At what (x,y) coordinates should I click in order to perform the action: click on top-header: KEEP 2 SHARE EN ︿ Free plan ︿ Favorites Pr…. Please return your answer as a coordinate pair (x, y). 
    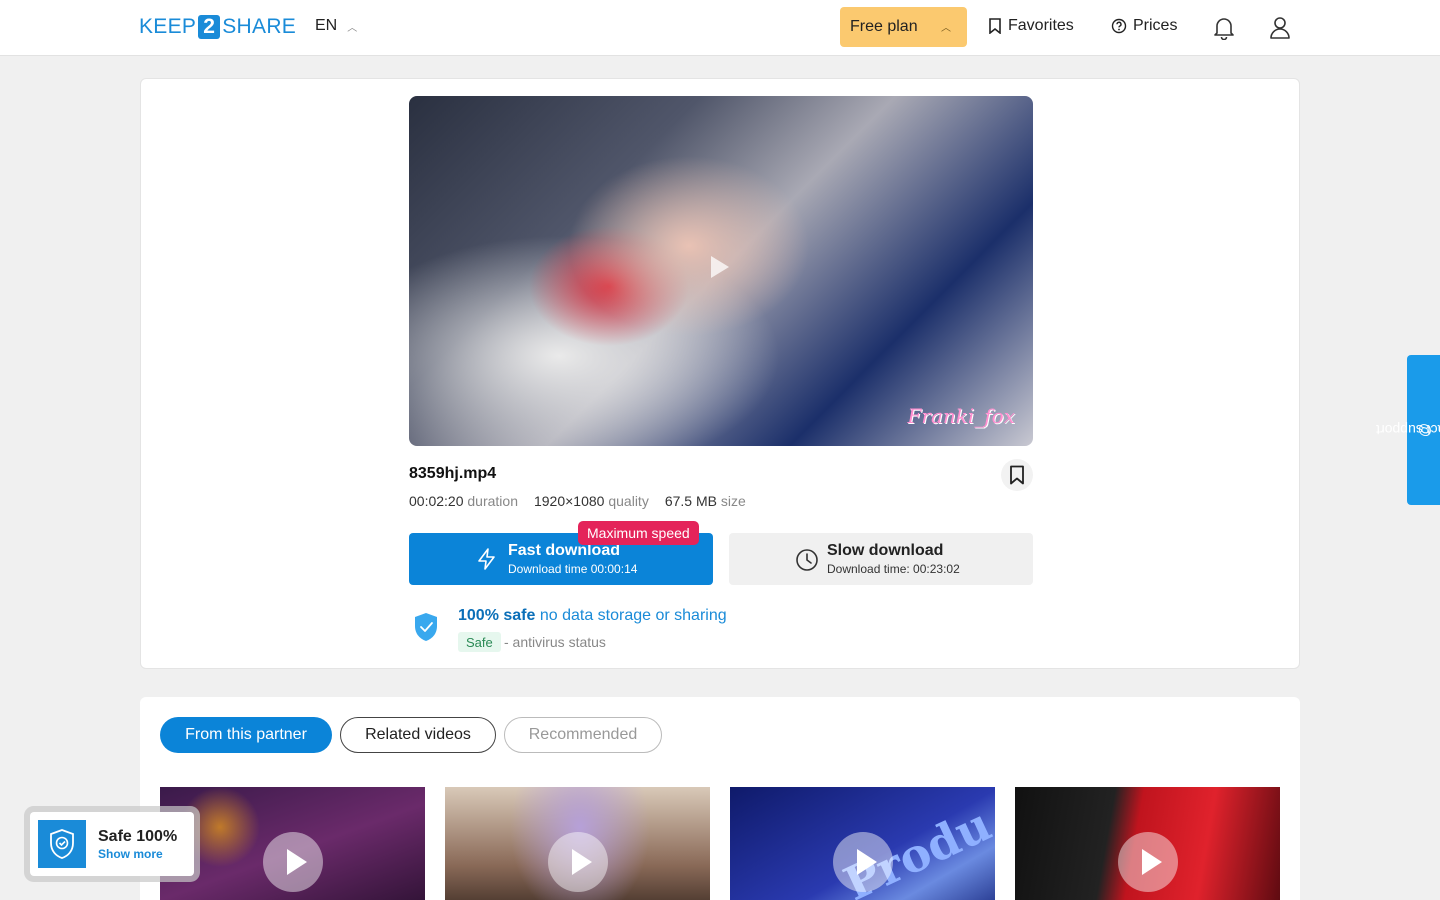
    Looking at the image, I should click on (720, 28).